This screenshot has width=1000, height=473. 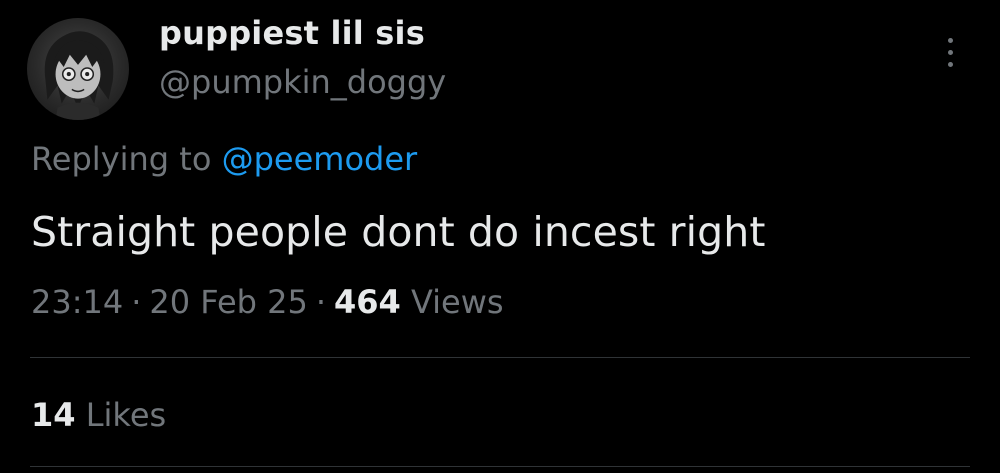 What do you see at coordinates (121, 159) in the screenshot?
I see `replying-to-label: Replying to` at bounding box center [121, 159].